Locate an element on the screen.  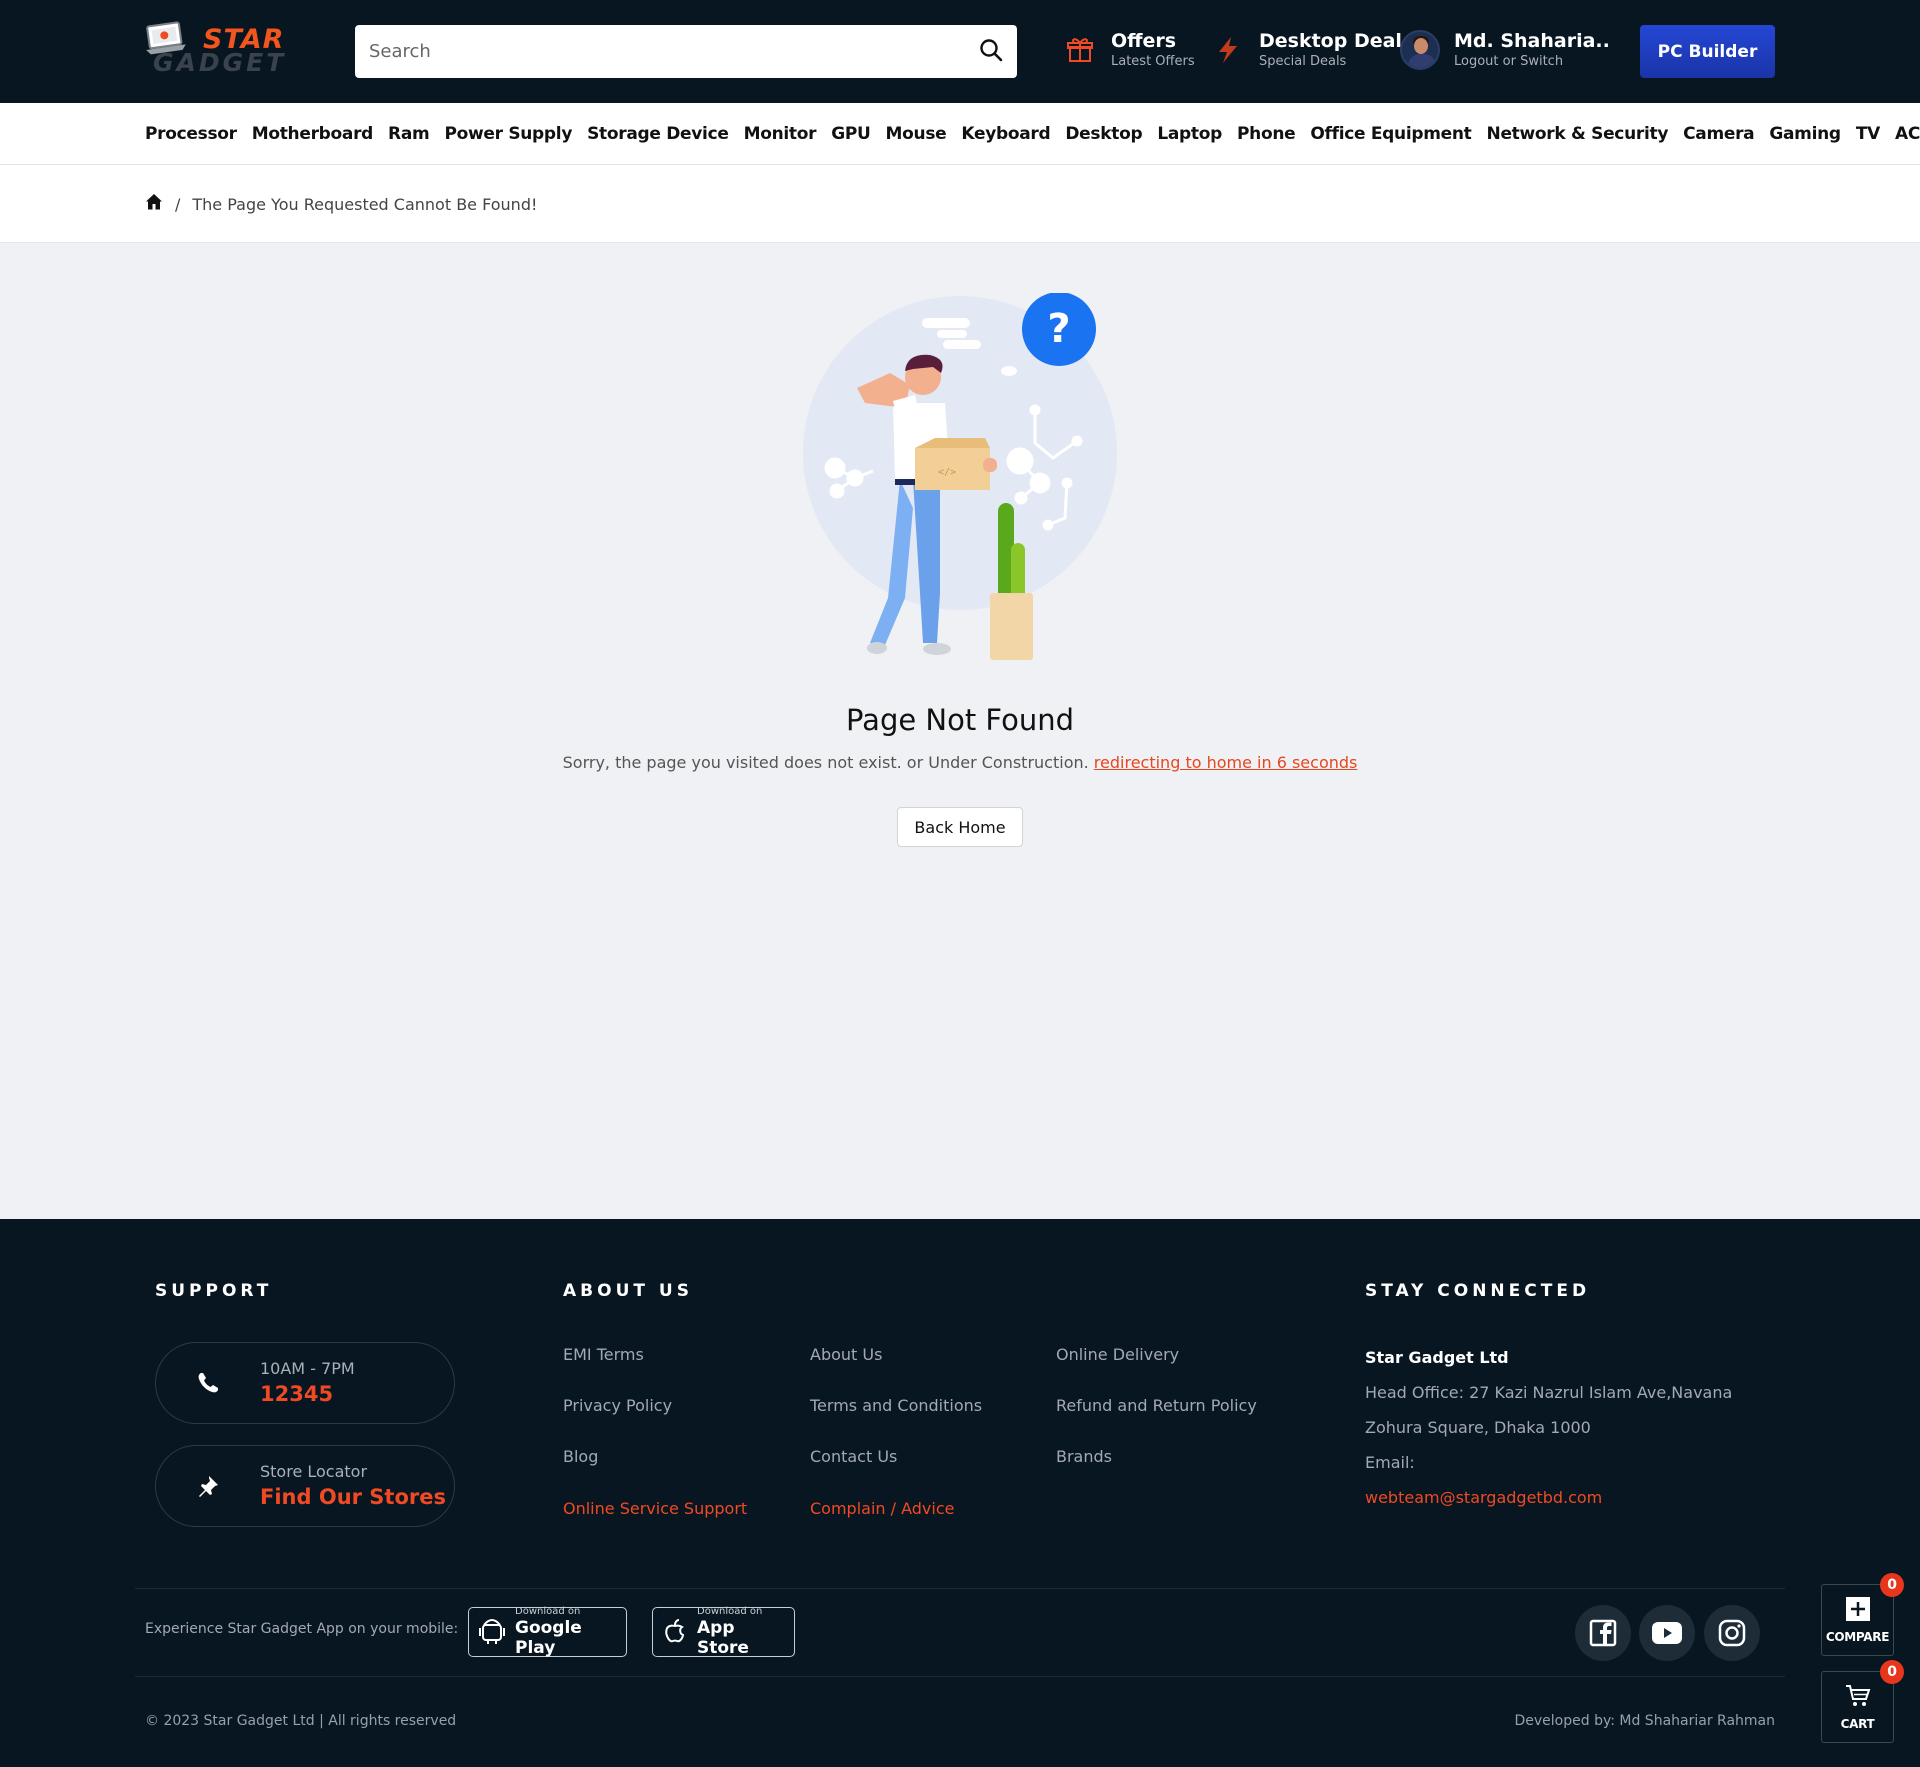
lightning-icon is located at coordinates (1228, 50).